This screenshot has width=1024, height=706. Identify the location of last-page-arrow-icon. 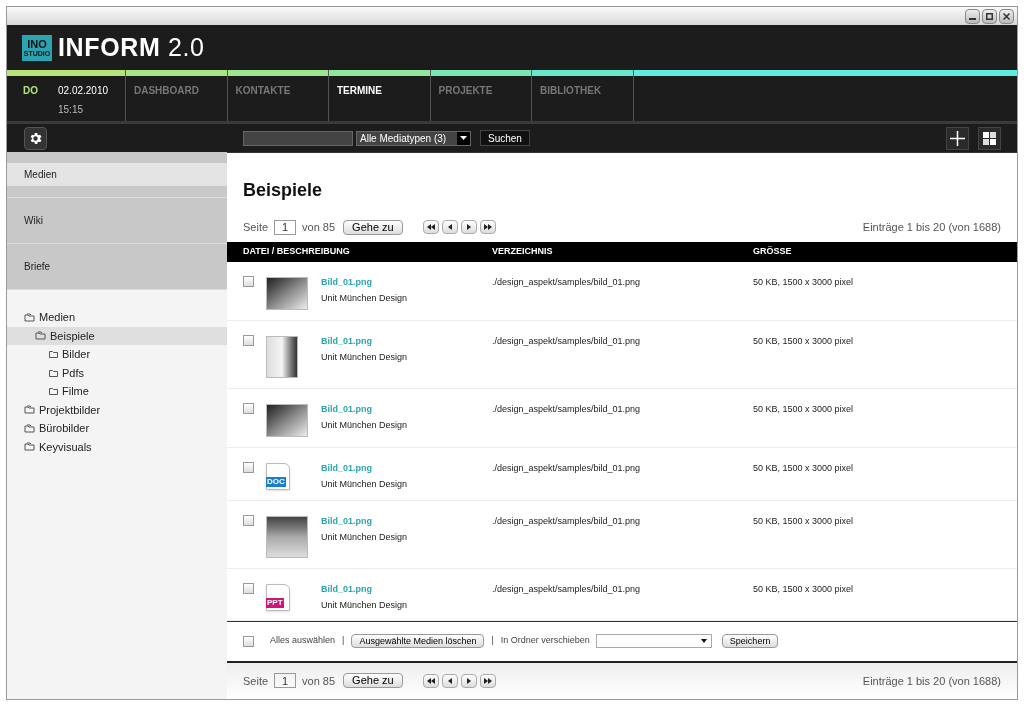
(487, 680).